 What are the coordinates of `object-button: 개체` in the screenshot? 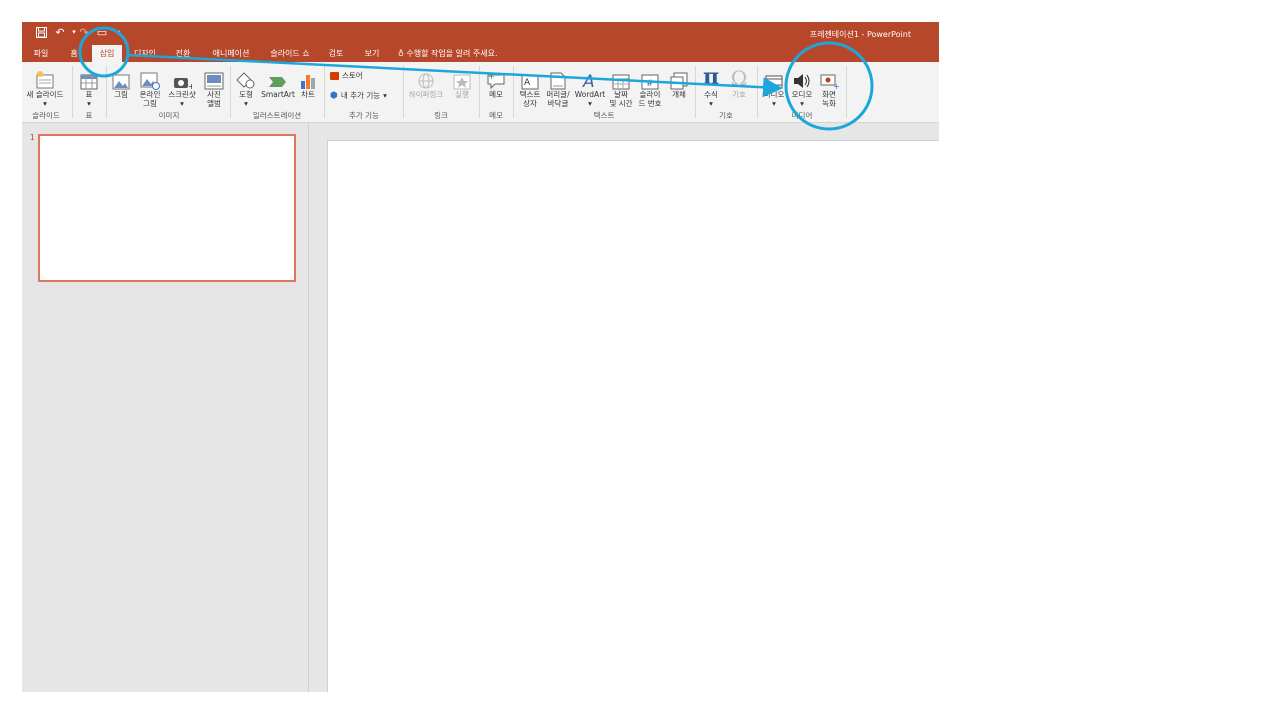 It's located at (679, 81).